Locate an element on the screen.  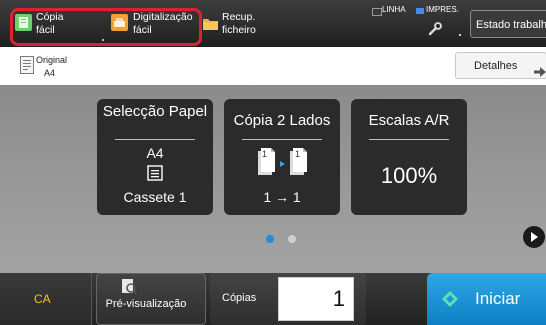
folder-icon is located at coordinates (210, 23).